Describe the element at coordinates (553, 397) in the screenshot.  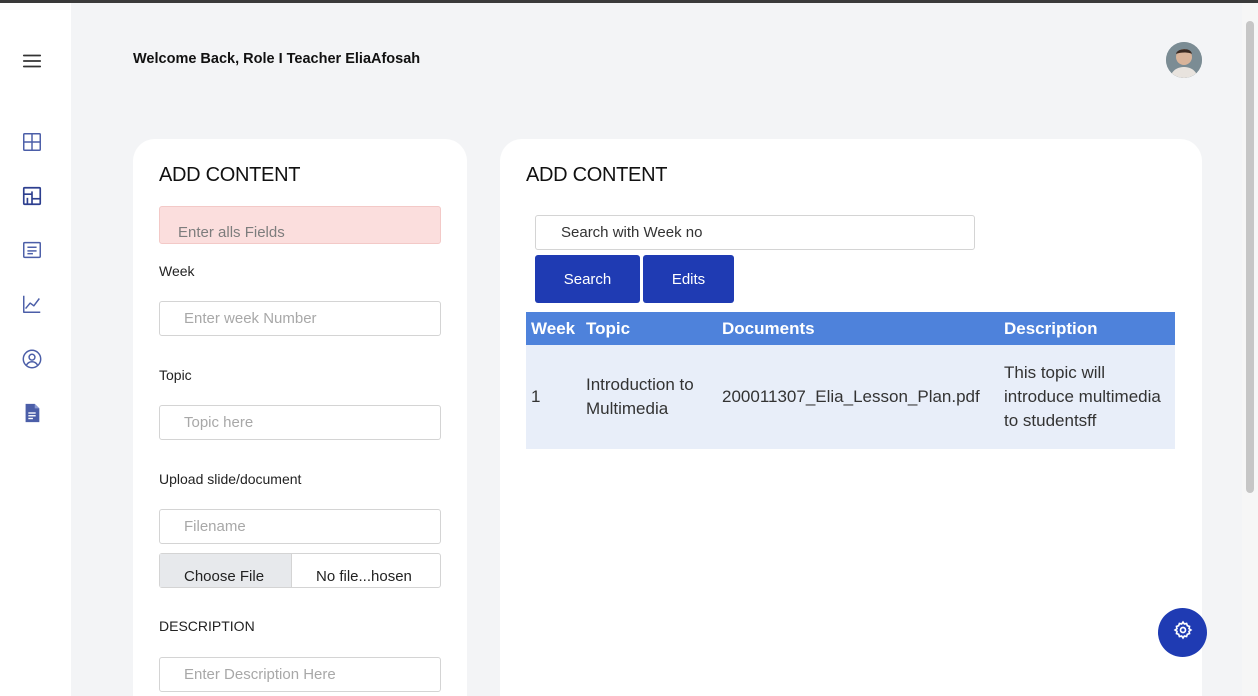
I see `cell-week: 1` at that location.